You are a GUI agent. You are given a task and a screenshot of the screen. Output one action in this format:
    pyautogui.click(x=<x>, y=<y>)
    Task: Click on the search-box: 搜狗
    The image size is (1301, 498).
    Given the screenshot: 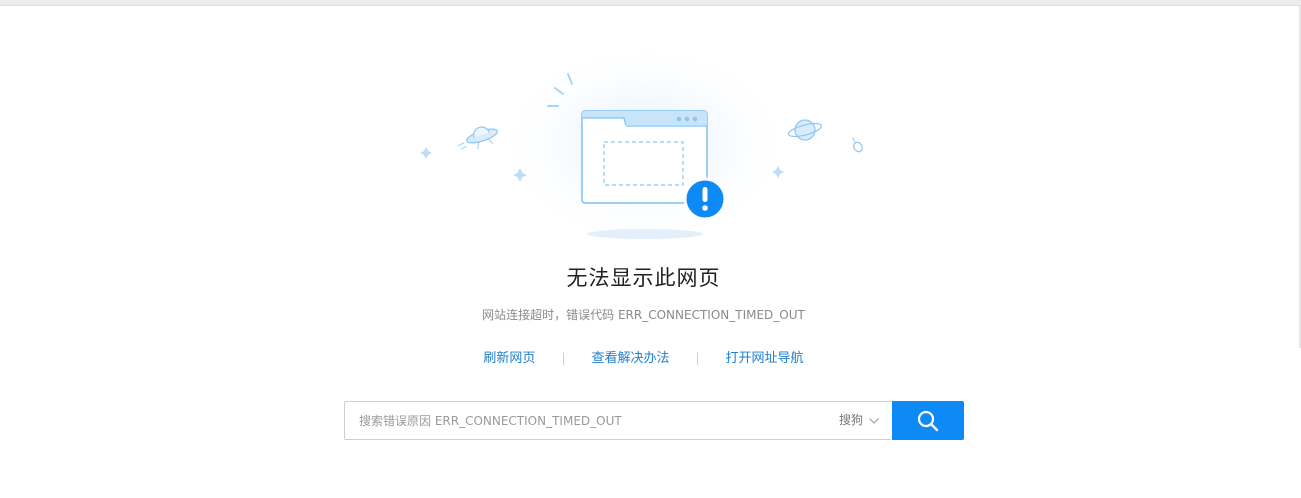 What is the action you would take?
    pyautogui.click(x=617, y=420)
    